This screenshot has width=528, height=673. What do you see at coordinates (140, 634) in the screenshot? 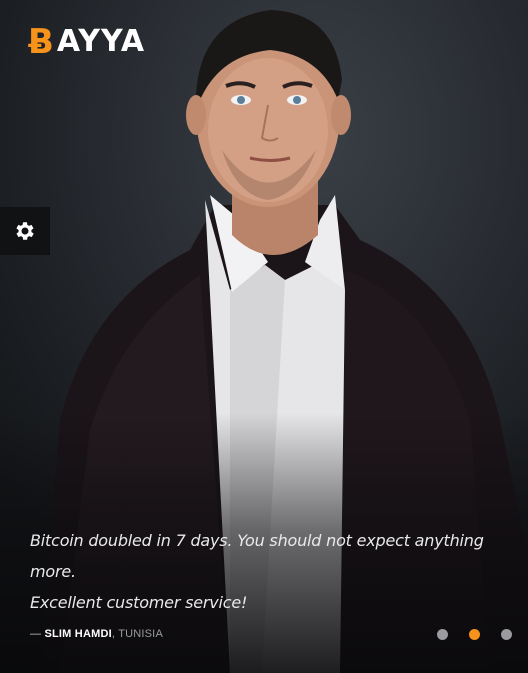
I see `author-location: TUNISIA` at bounding box center [140, 634].